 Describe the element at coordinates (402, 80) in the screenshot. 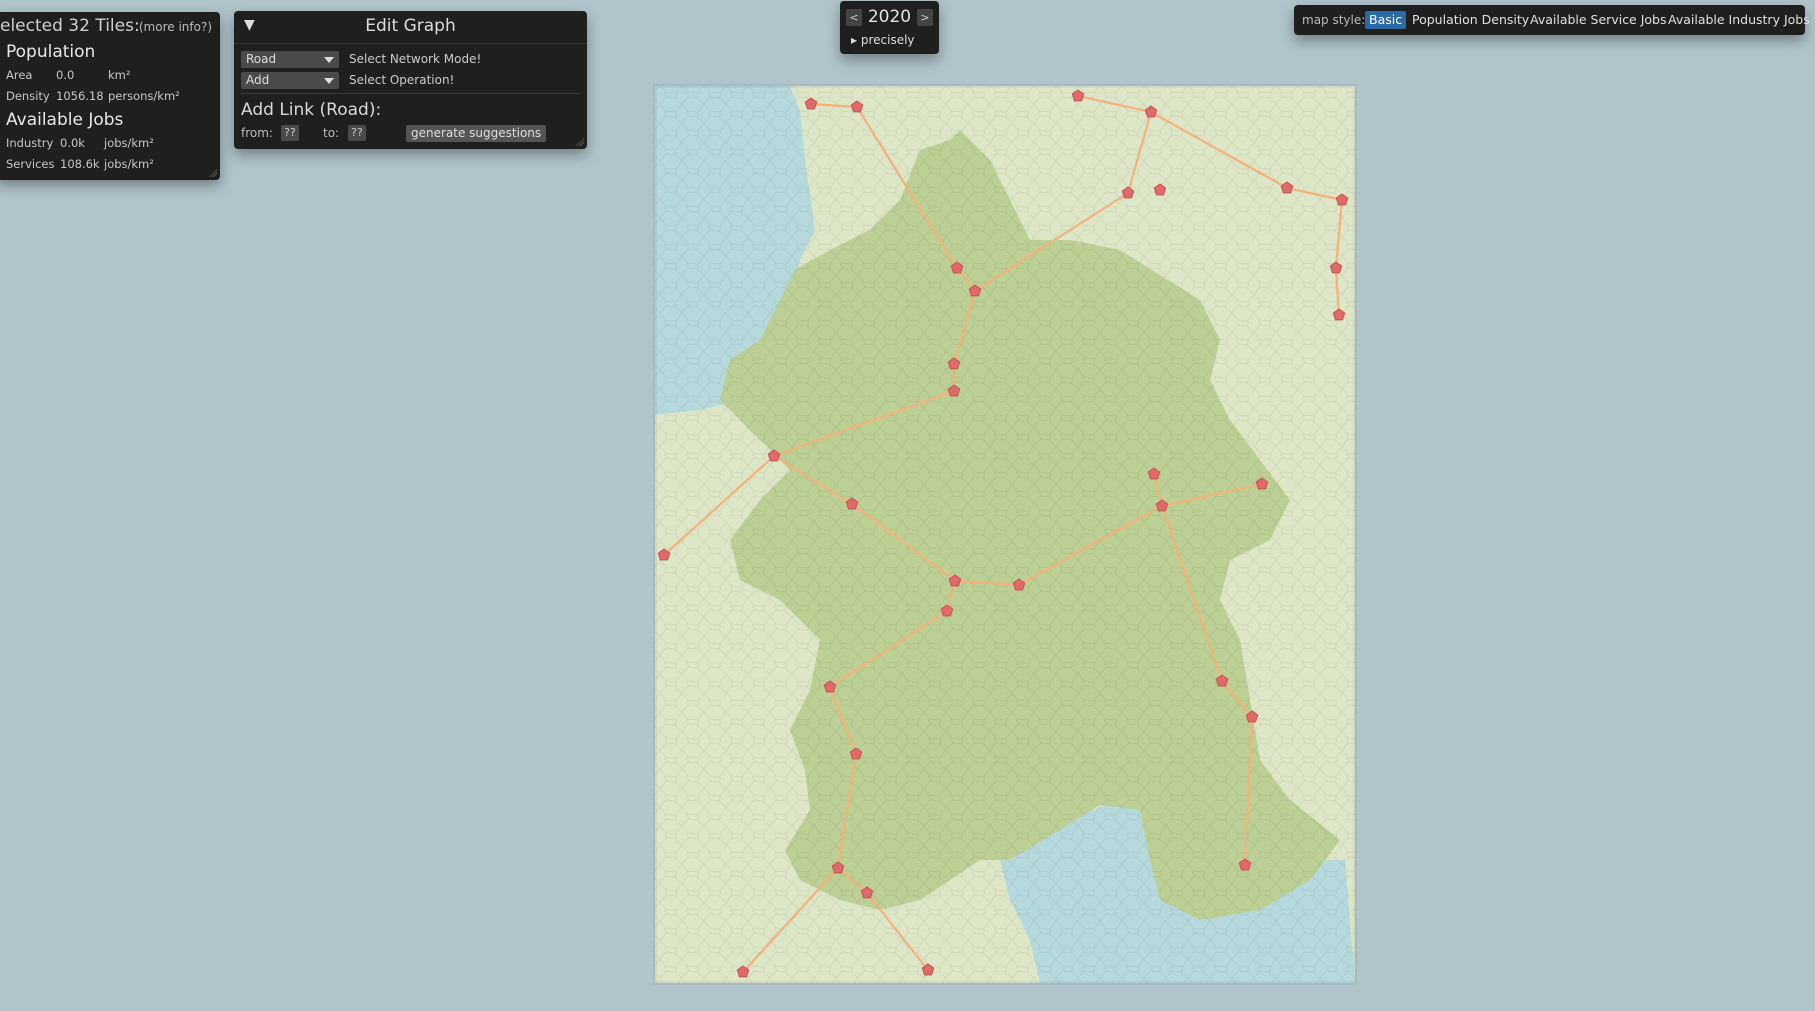

I see `operation-label: Select Operation!` at that location.